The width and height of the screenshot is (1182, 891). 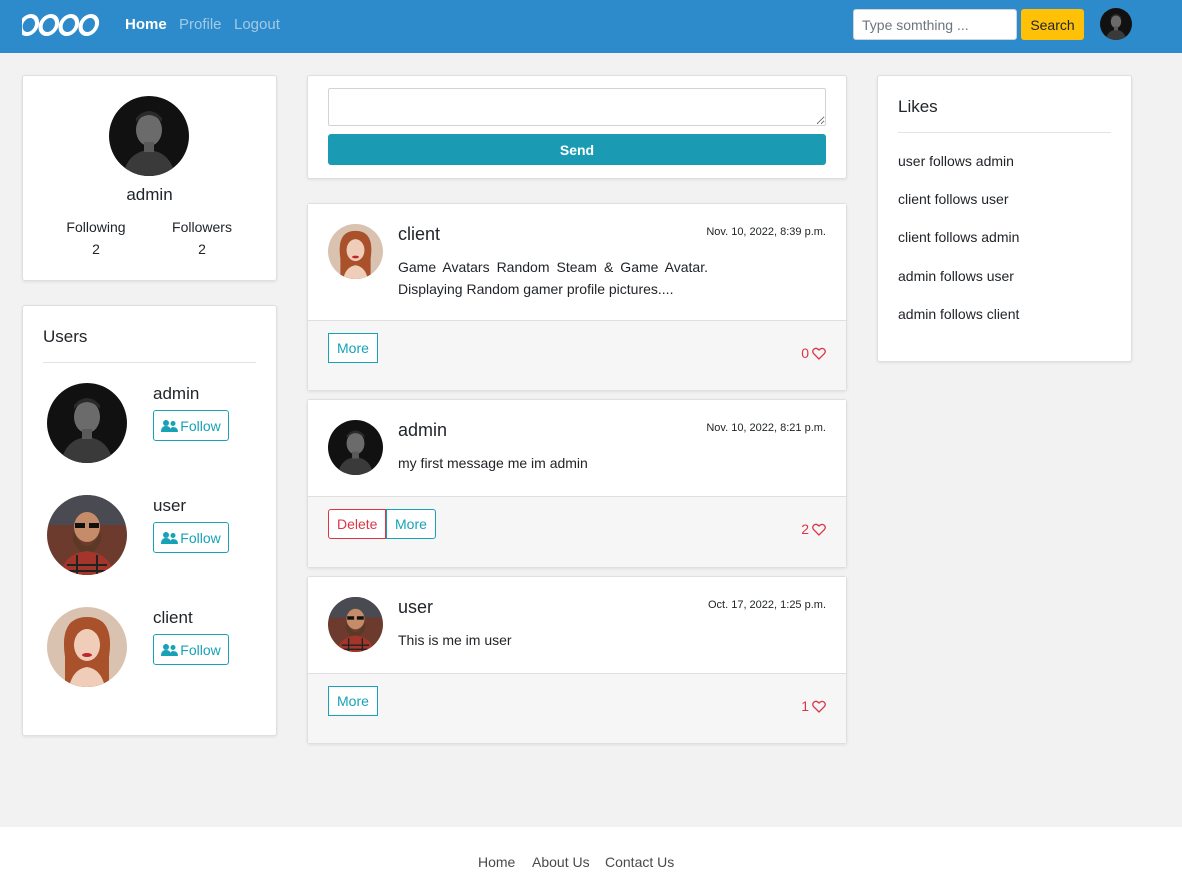 What do you see at coordinates (496, 862) in the screenshot?
I see `footer-home-link: Home` at bounding box center [496, 862].